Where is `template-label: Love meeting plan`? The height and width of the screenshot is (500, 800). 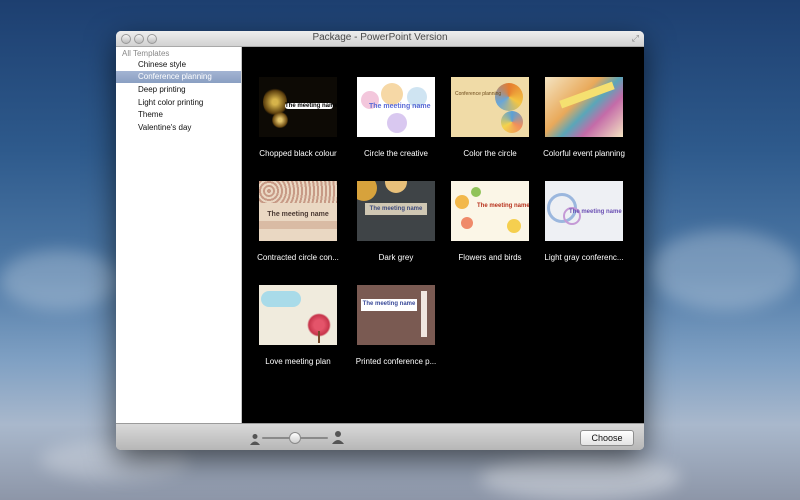
template-label: Love meeting plan is located at coordinates (298, 361).